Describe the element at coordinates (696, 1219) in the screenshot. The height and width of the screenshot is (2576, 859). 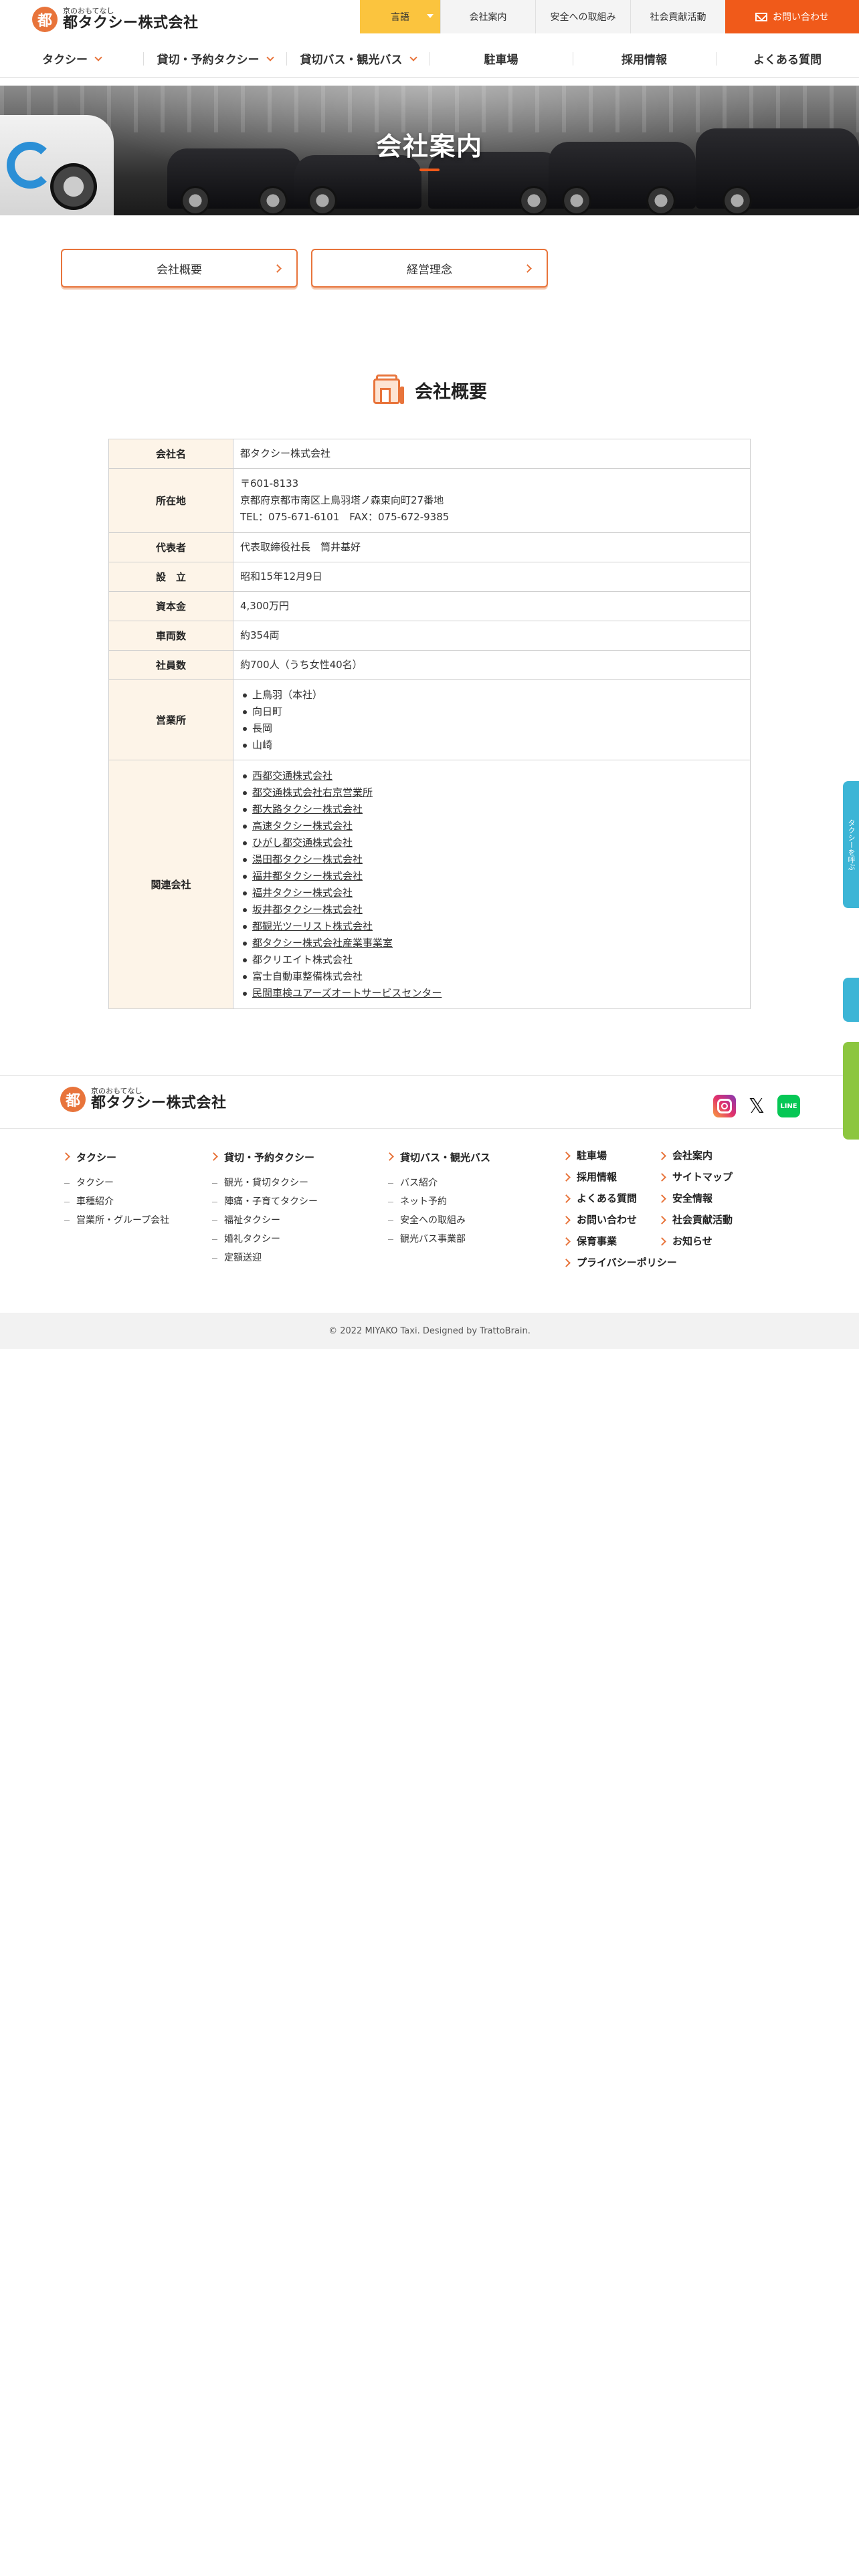
I see `footer-link-social: 社会貢献活動` at that location.